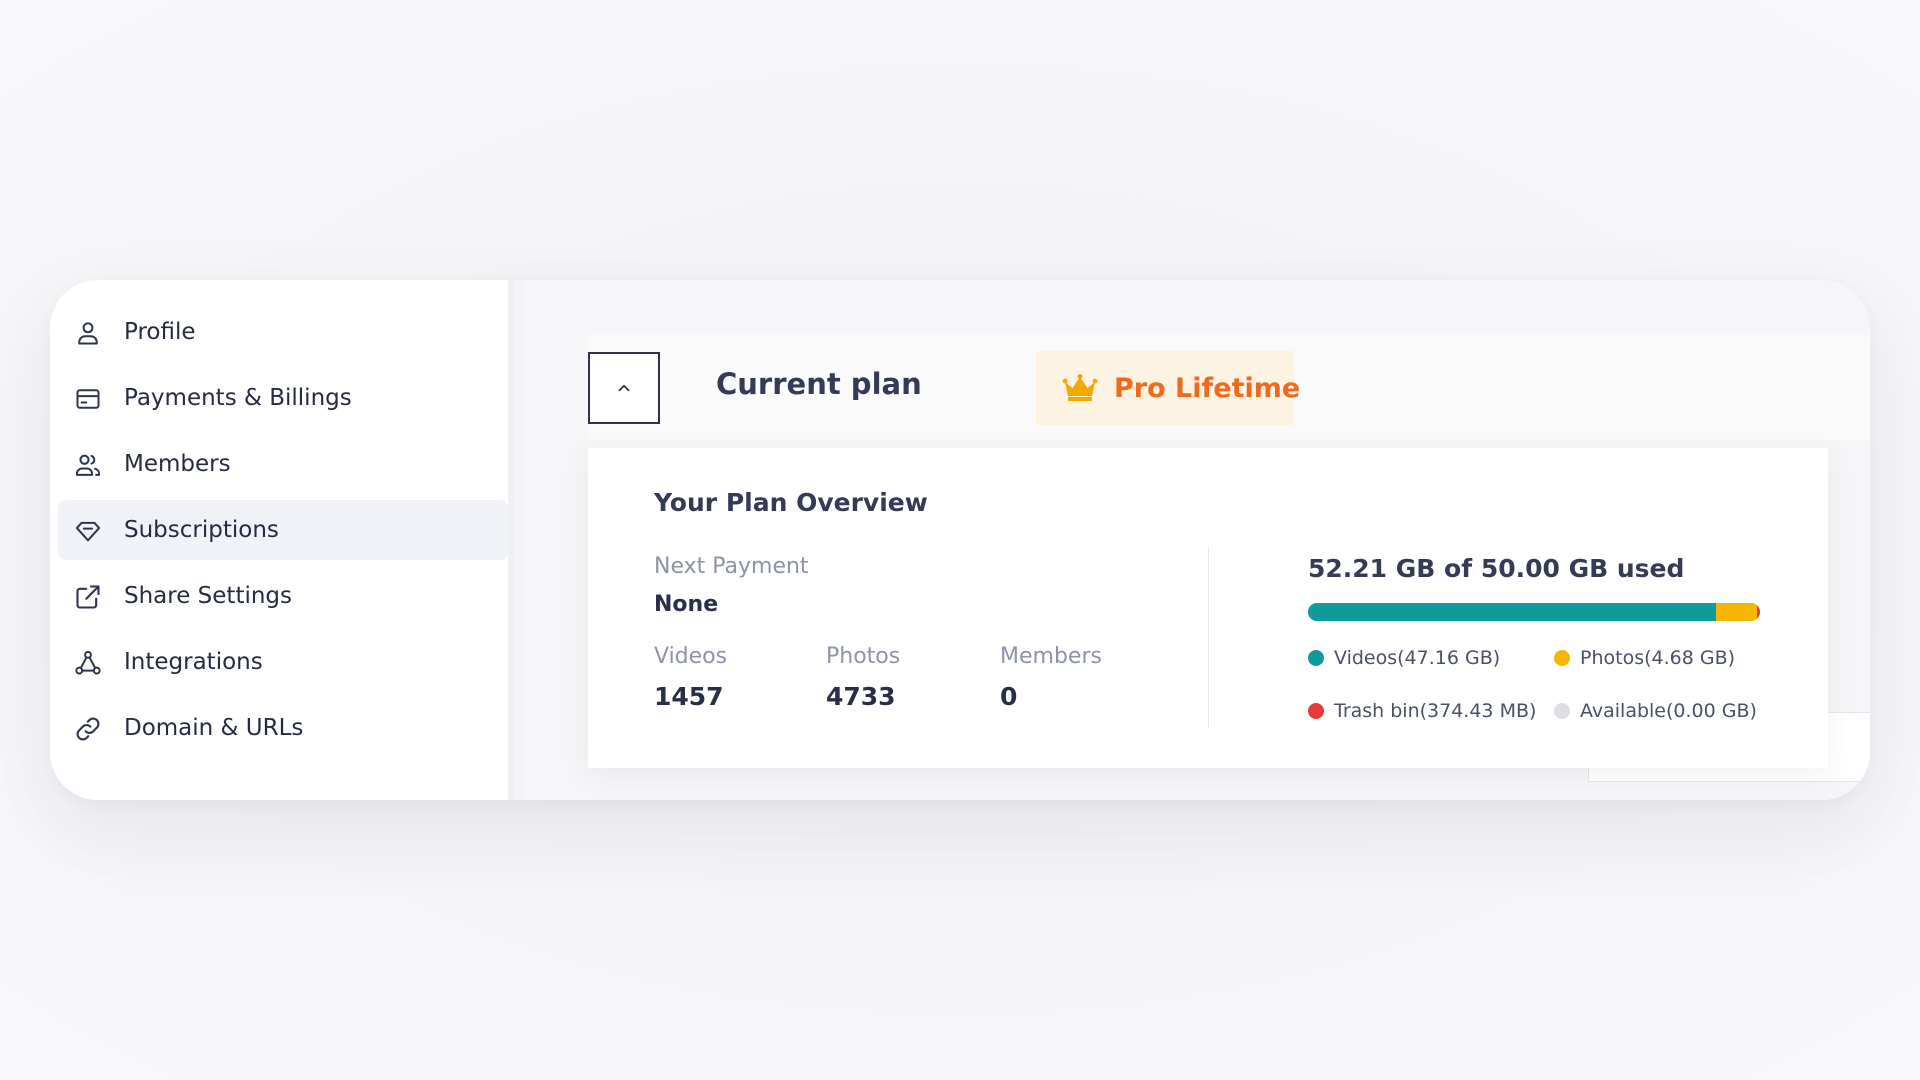 Image resolution: width=1920 pixels, height=1080 pixels. What do you see at coordinates (1207, 388) in the screenshot?
I see `plan-badge-label: Pro Lifetime` at bounding box center [1207, 388].